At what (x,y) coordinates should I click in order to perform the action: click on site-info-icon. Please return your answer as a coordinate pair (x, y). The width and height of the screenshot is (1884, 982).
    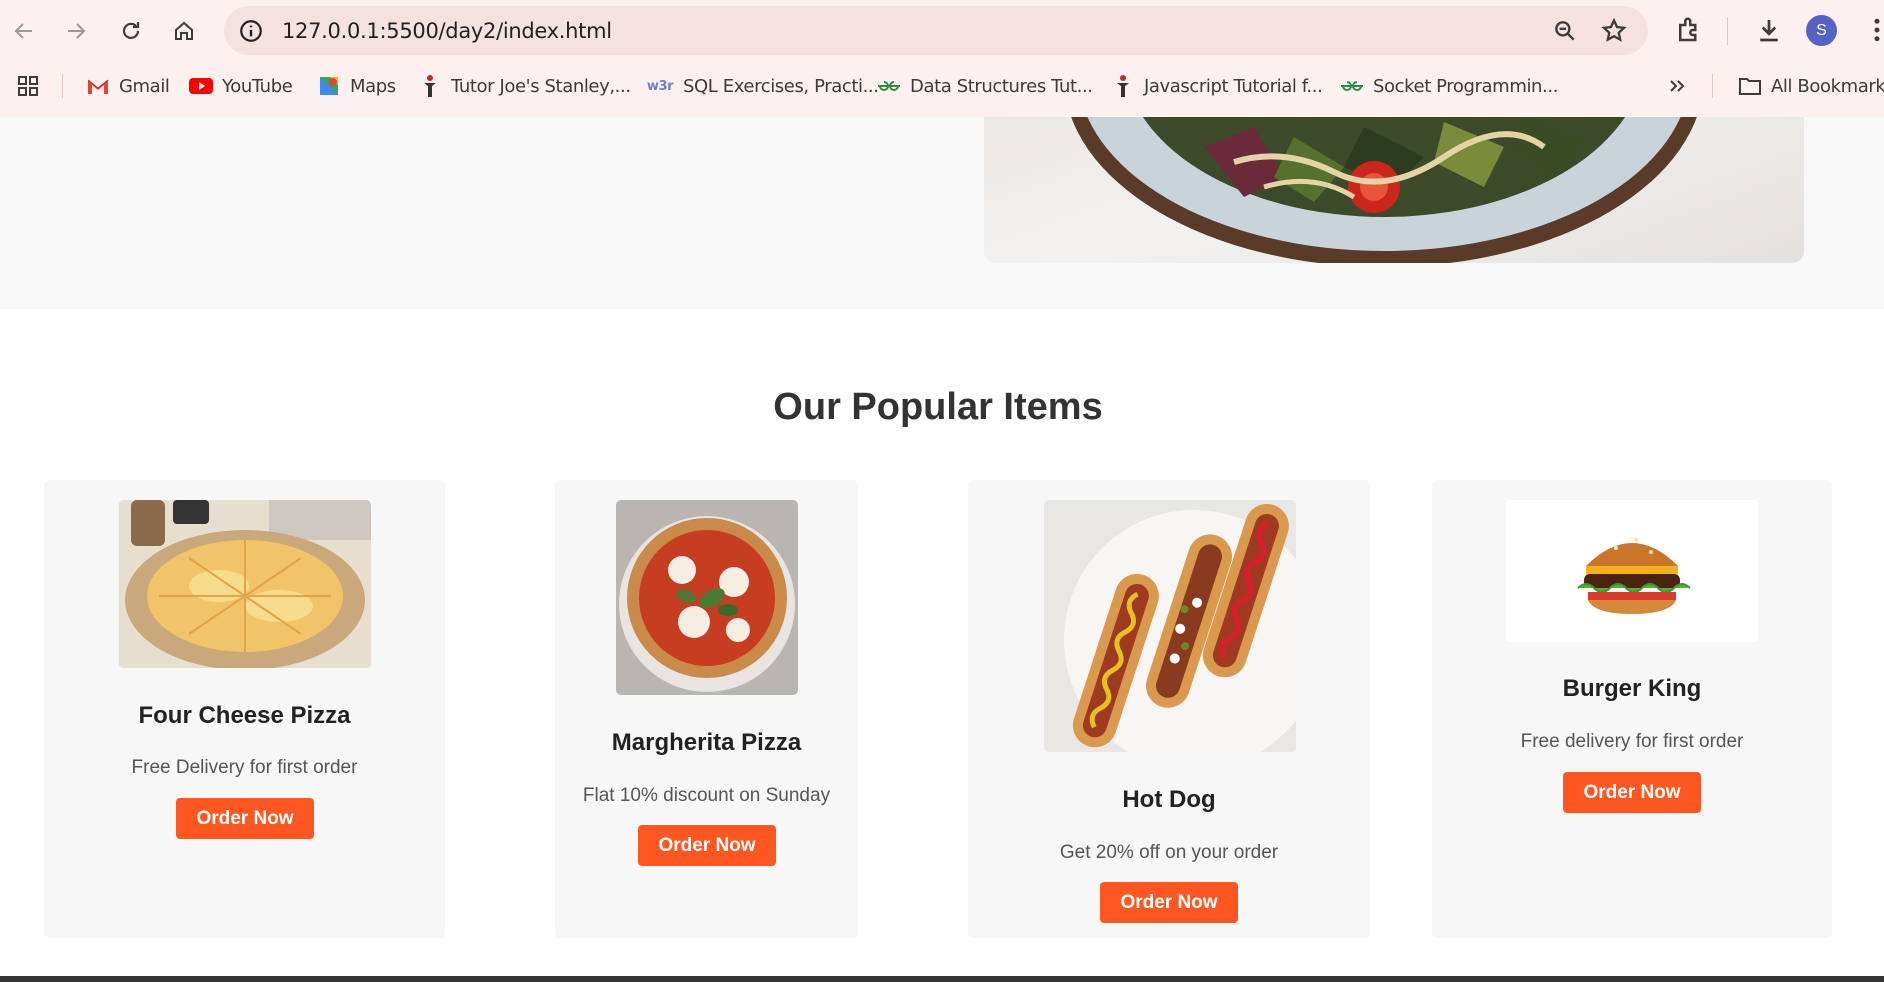
    Looking at the image, I should click on (251, 31).